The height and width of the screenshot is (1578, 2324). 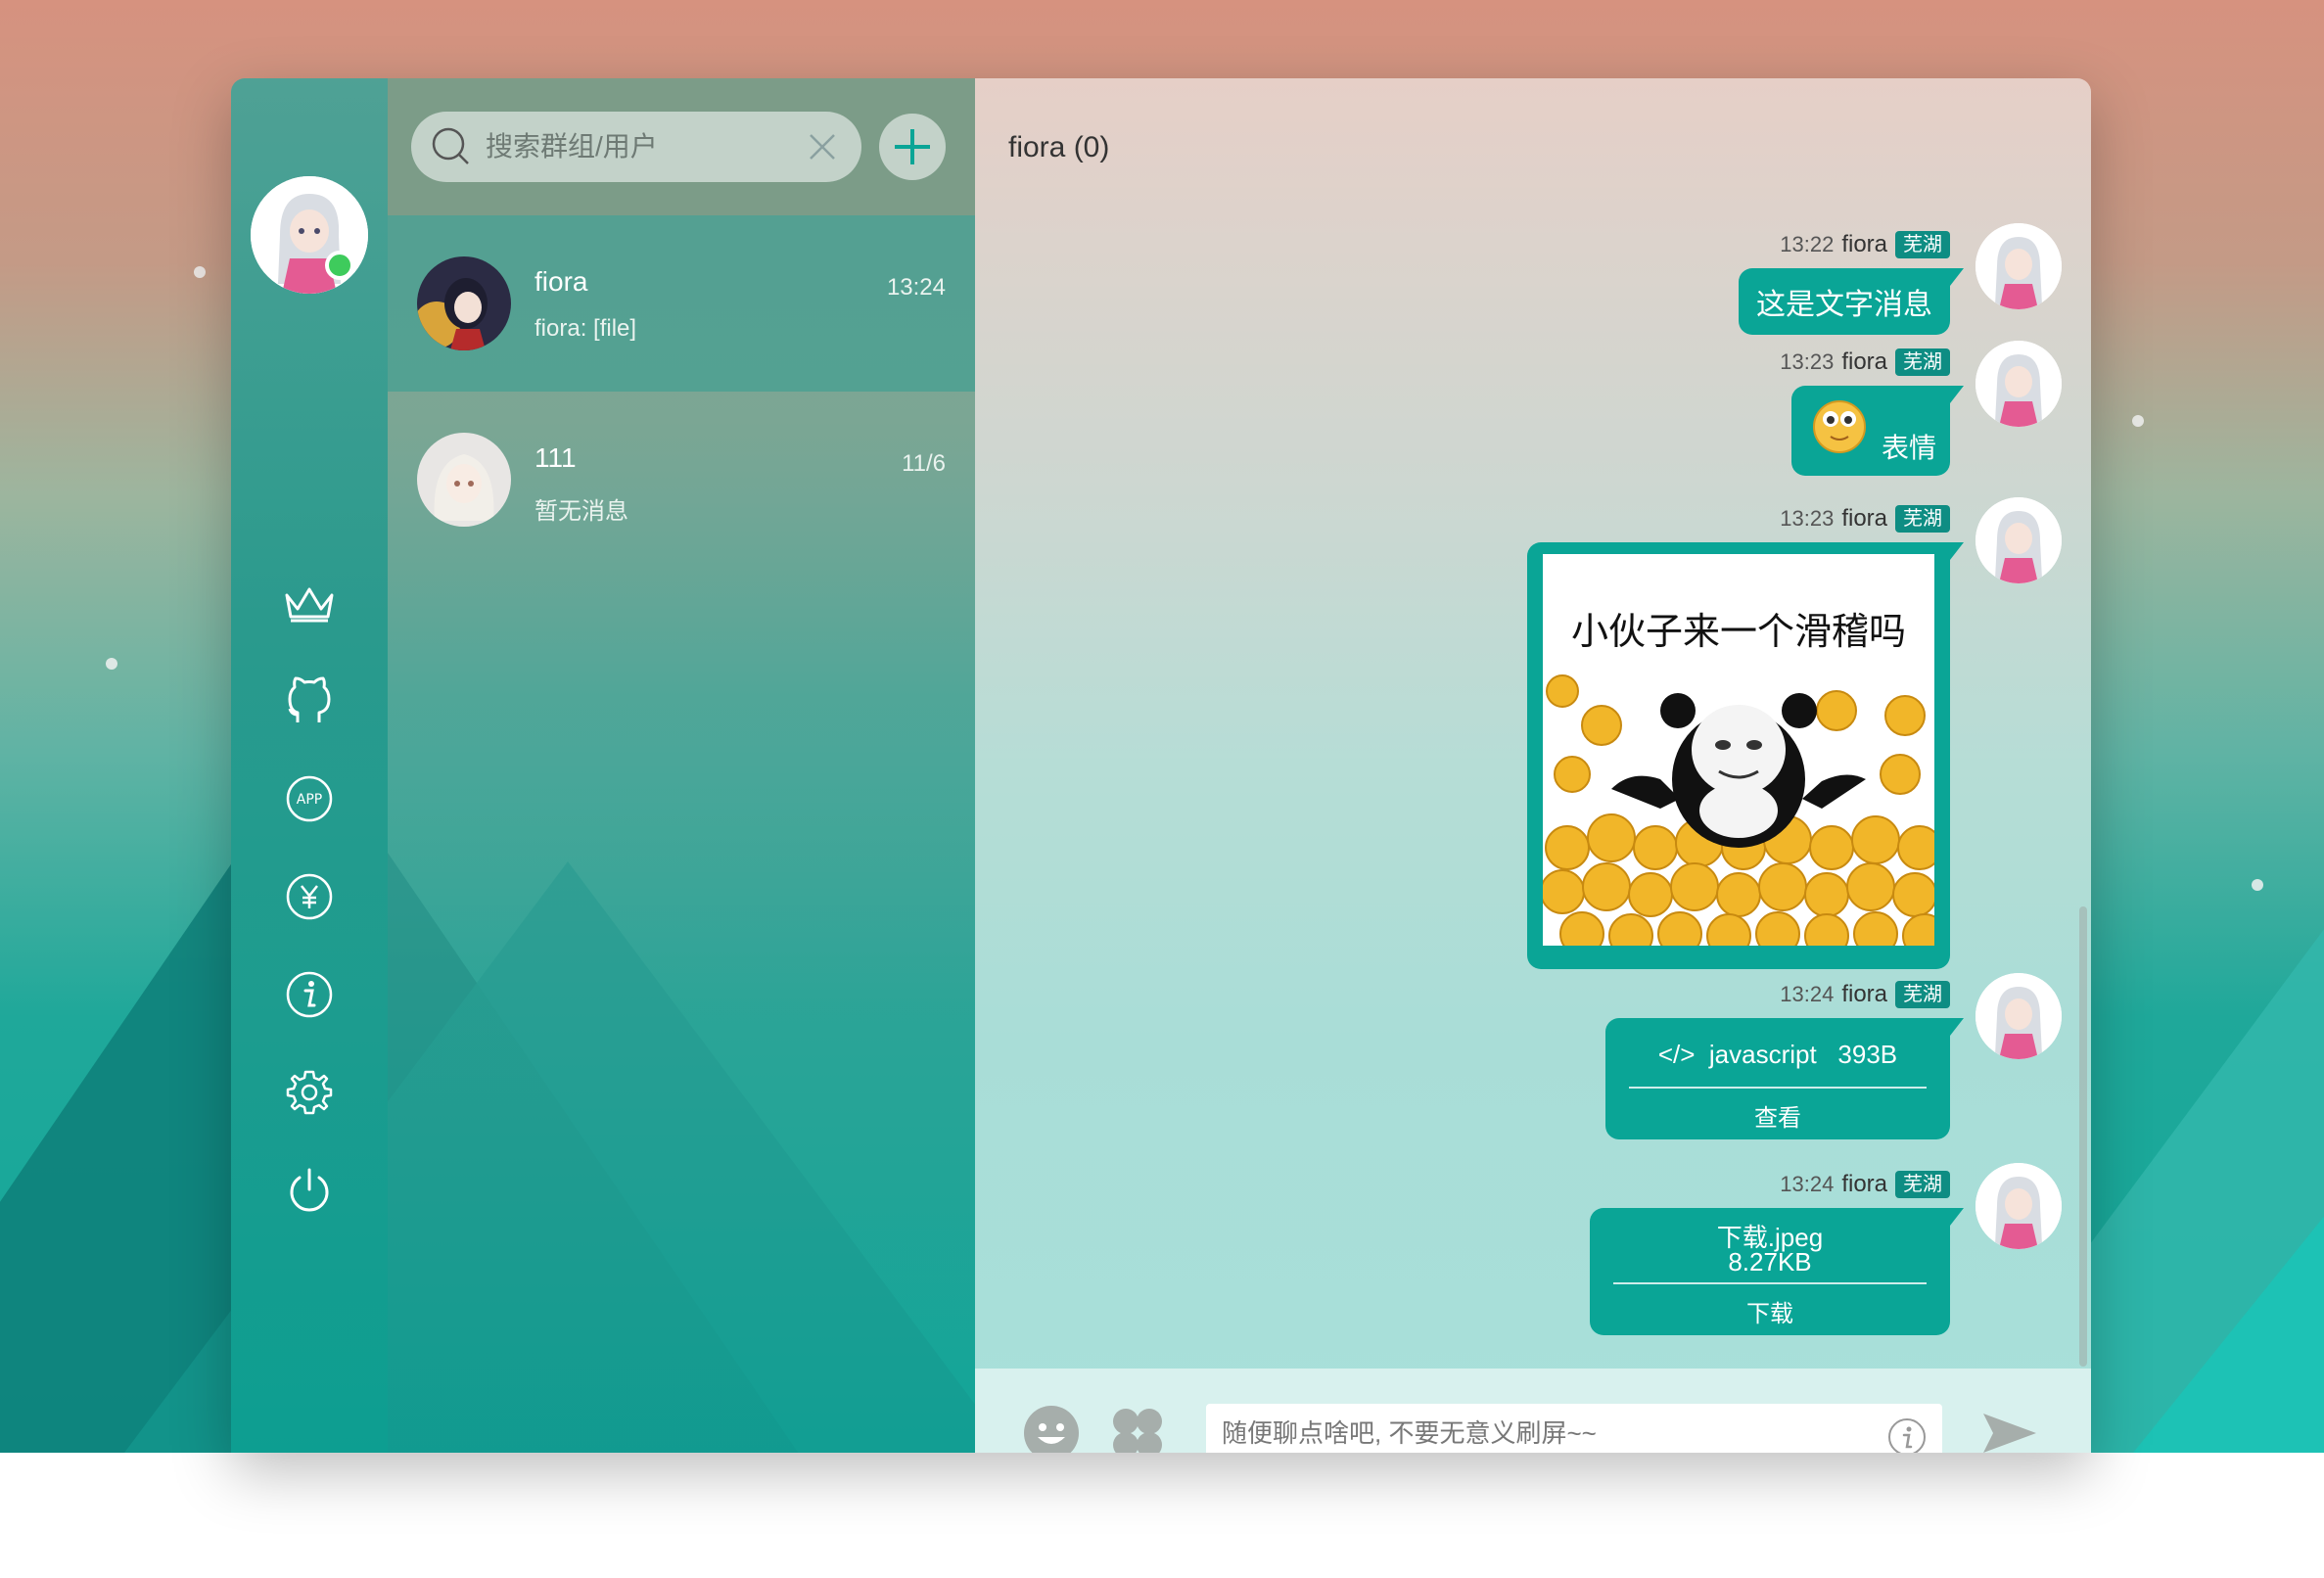 I want to click on input-bar, so click(x=1533, y=1411).